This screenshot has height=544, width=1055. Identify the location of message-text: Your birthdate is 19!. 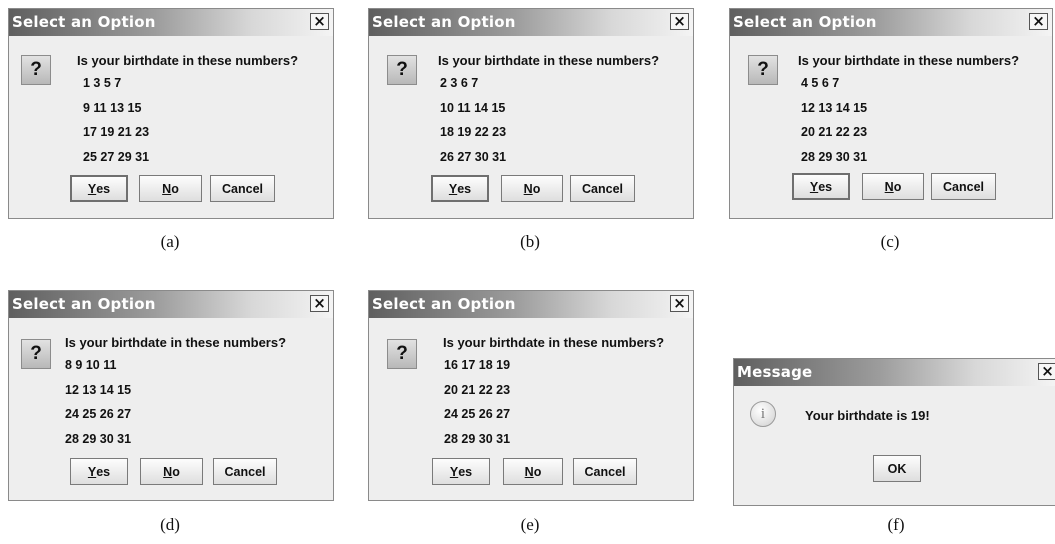
(867, 415).